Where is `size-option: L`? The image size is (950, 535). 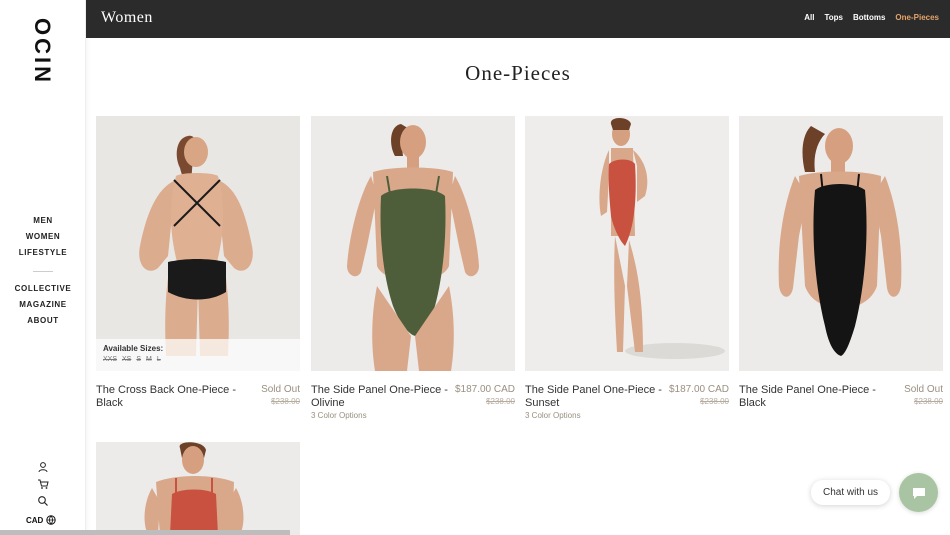
size-option: L is located at coordinates (158, 359).